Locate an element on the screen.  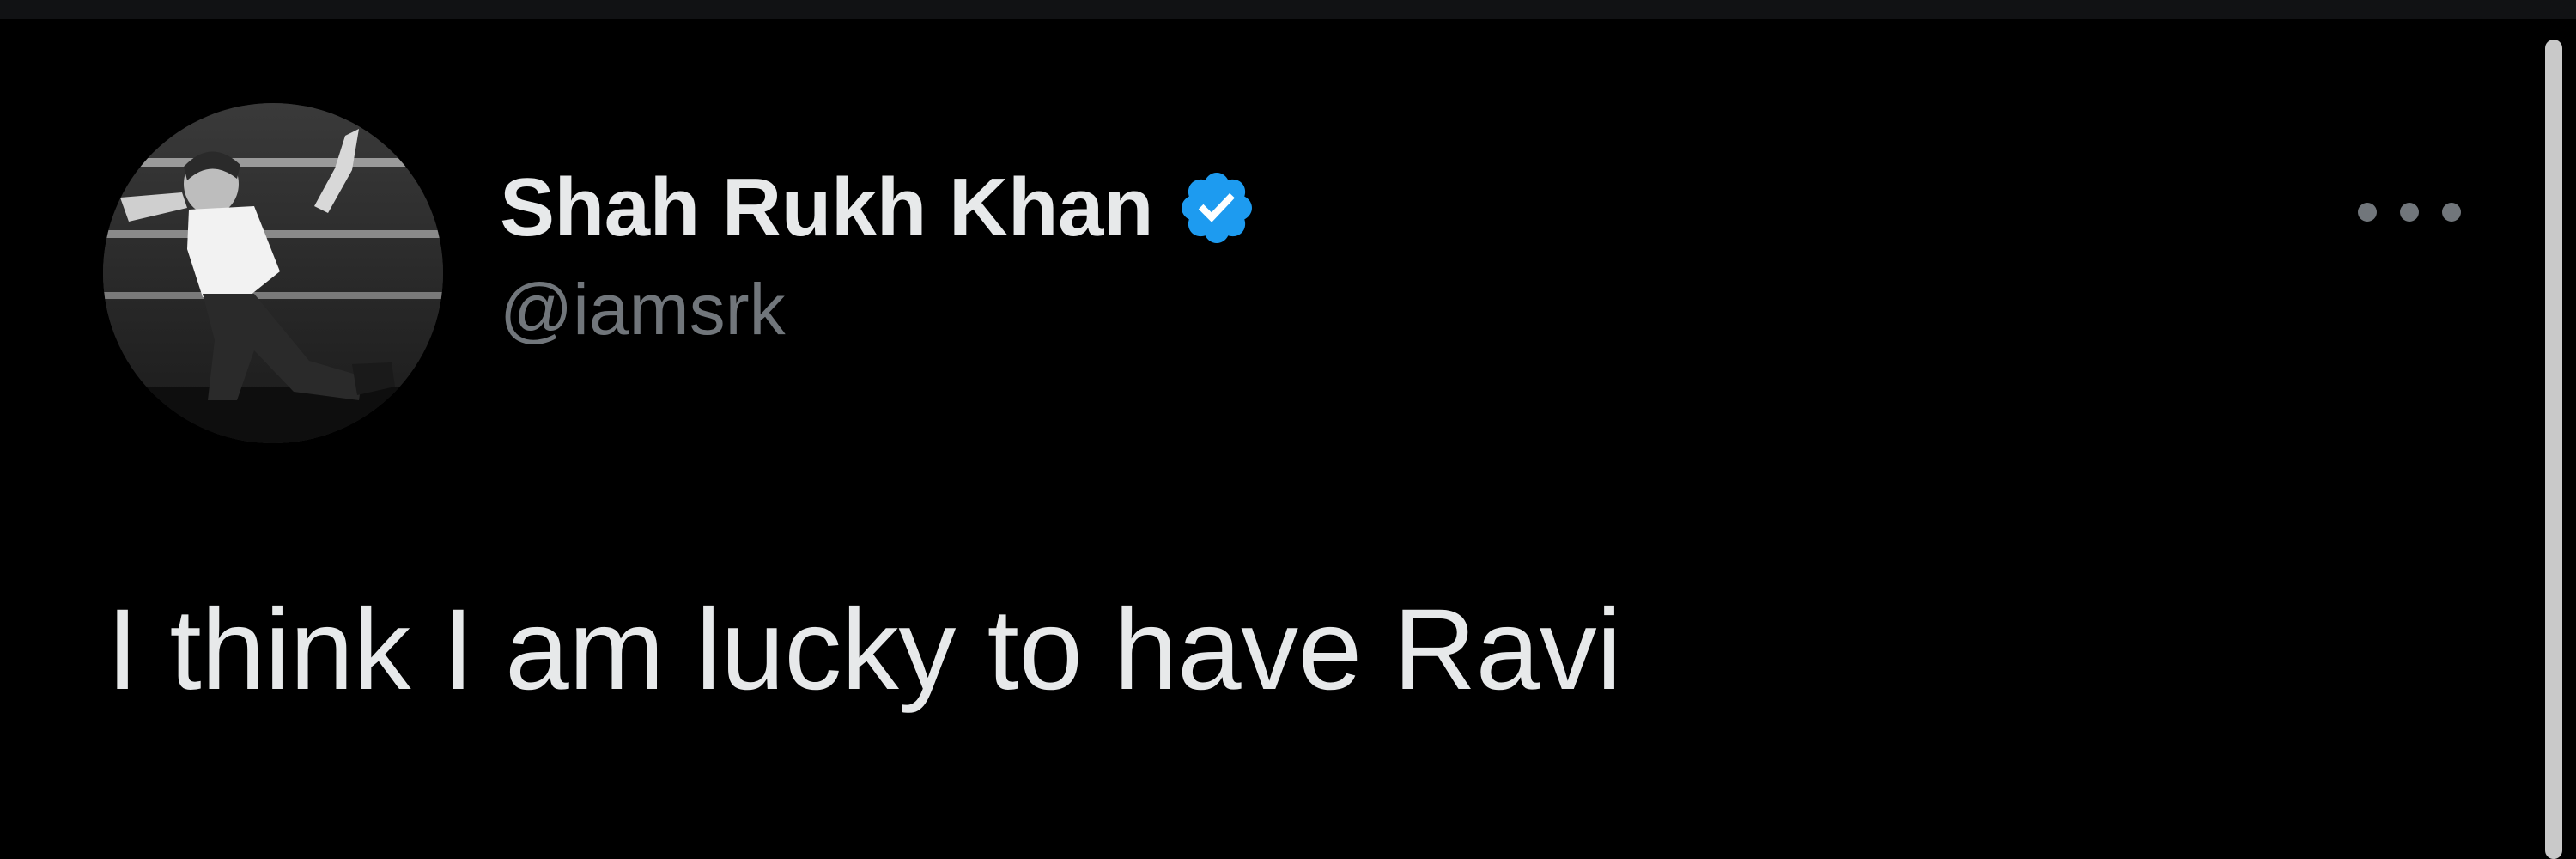
more-options-icon is located at coordinates (2409, 212).